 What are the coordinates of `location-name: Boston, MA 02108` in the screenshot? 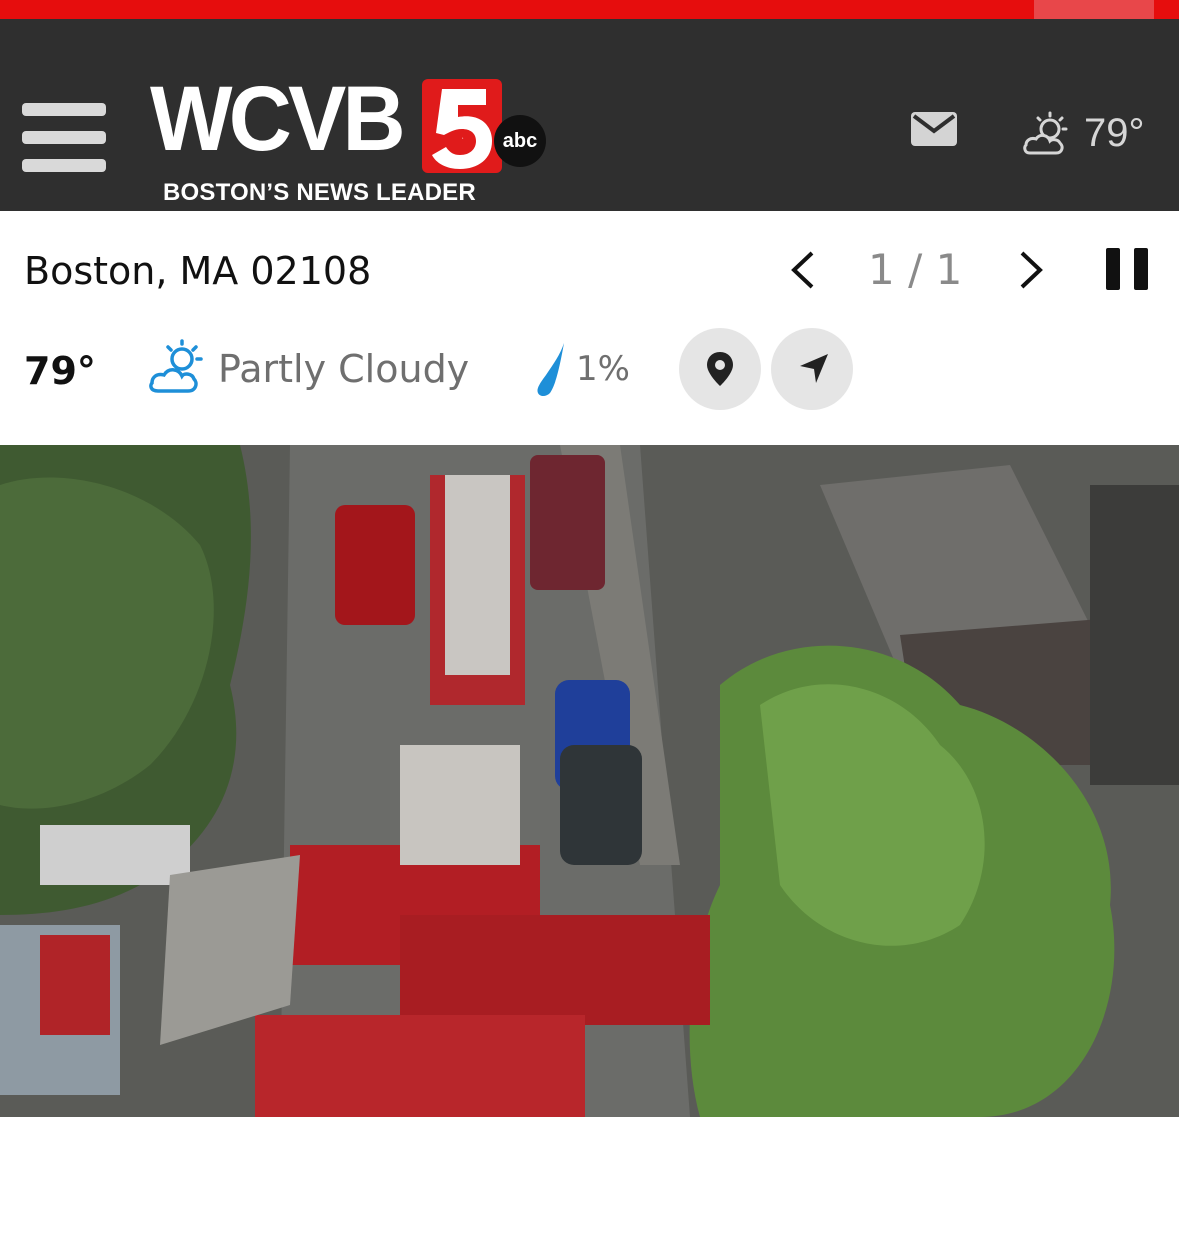 It's located at (197, 271).